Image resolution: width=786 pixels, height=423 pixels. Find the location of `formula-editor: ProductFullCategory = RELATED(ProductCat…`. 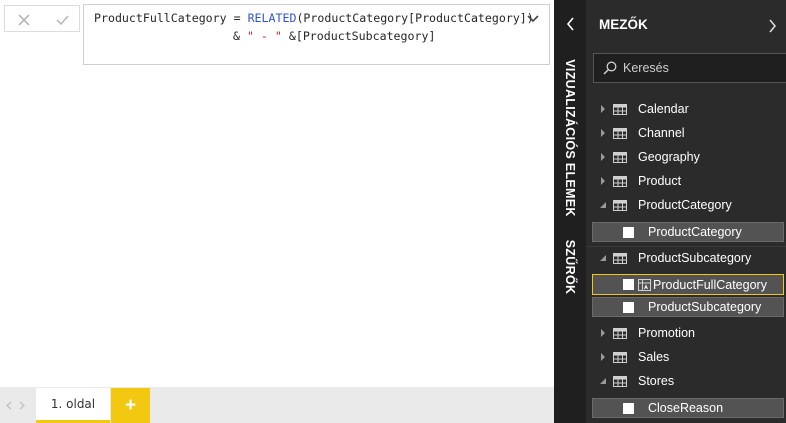

formula-editor: ProductFullCategory = RELATED(ProductCat… is located at coordinates (316, 34).